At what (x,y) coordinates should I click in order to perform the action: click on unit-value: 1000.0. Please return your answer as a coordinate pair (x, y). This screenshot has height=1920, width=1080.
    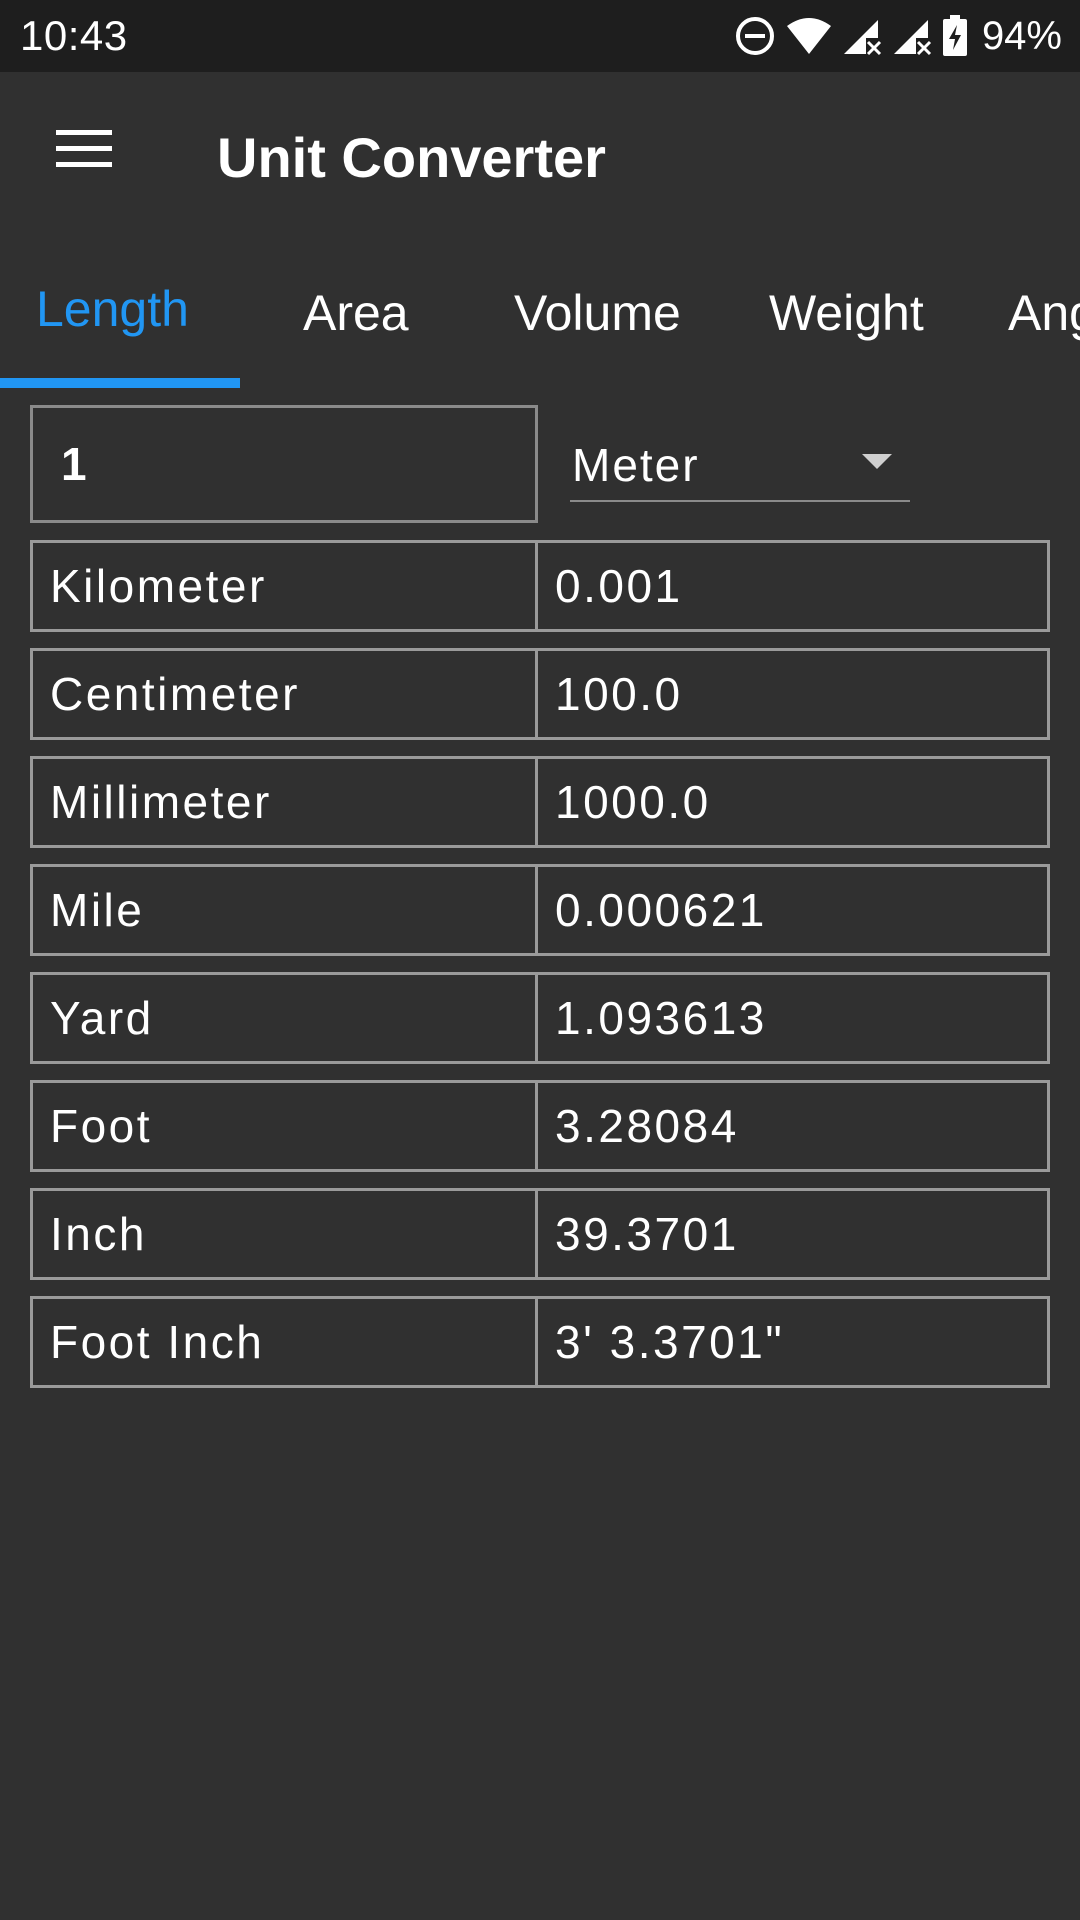
    Looking at the image, I should click on (633, 802).